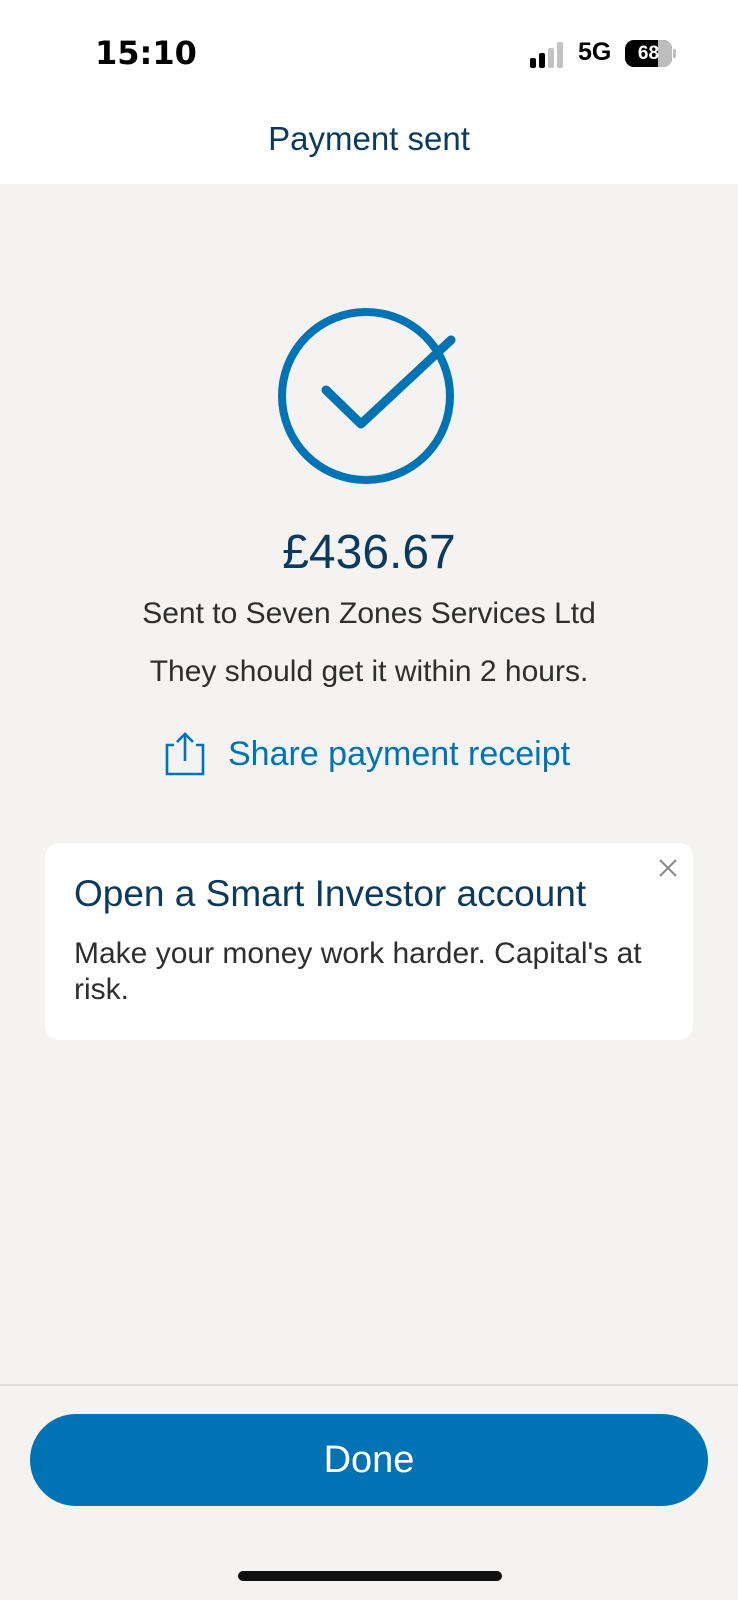 The width and height of the screenshot is (738, 1600). Describe the element at coordinates (330, 894) in the screenshot. I see `promo-title: Open a Smart Investor account` at that location.